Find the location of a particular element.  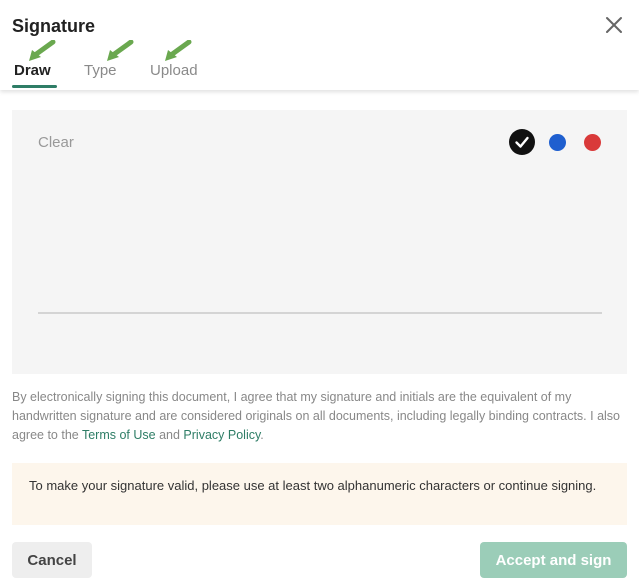

clear-button: Clear is located at coordinates (56, 142).